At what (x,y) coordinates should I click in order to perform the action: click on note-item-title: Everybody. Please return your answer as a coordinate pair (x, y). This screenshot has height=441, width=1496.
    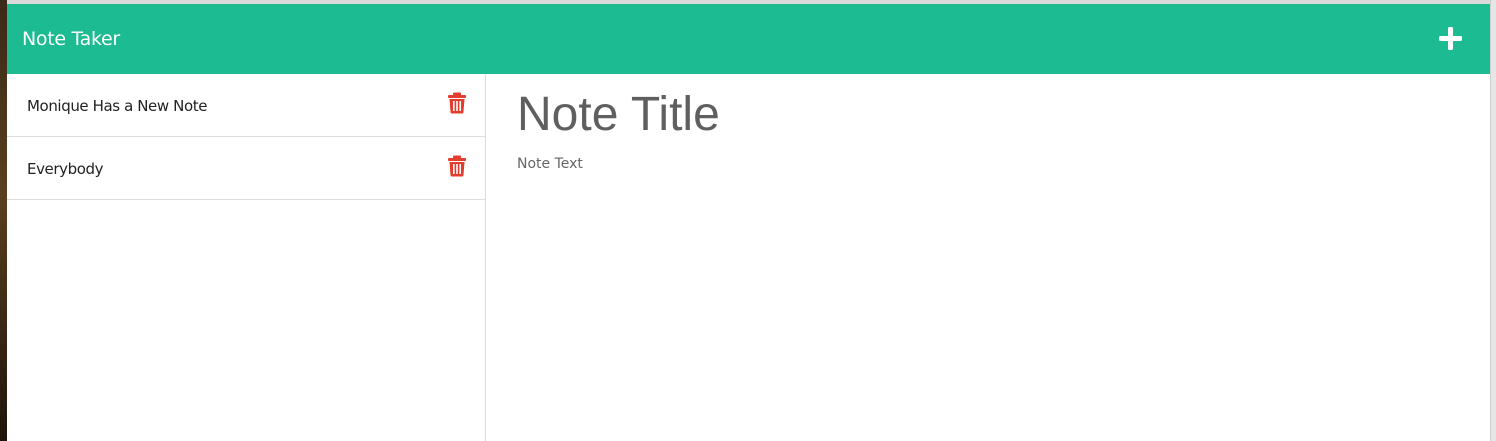
    Looking at the image, I should click on (65, 169).